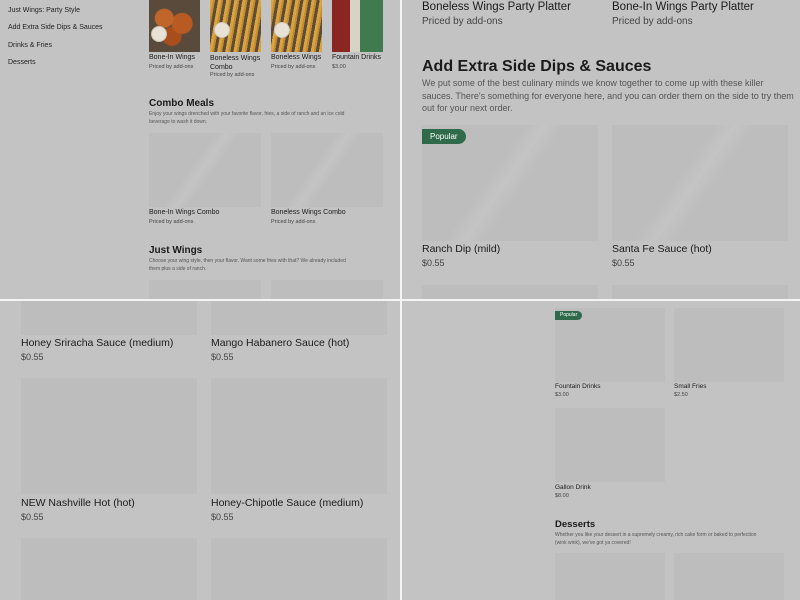  Describe the element at coordinates (400, 300) in the screenshot. I see `horizontal-divider` at that location.